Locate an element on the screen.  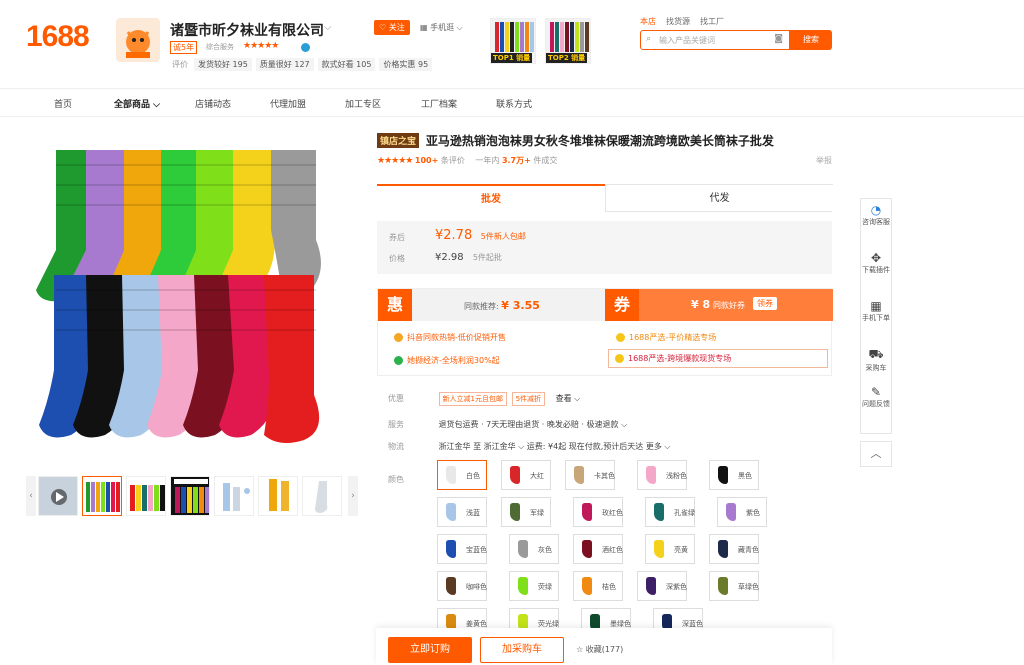
same-style-promo: 惠 同款推荐: ¥ 3.55 is located at coordinates (491, 305).